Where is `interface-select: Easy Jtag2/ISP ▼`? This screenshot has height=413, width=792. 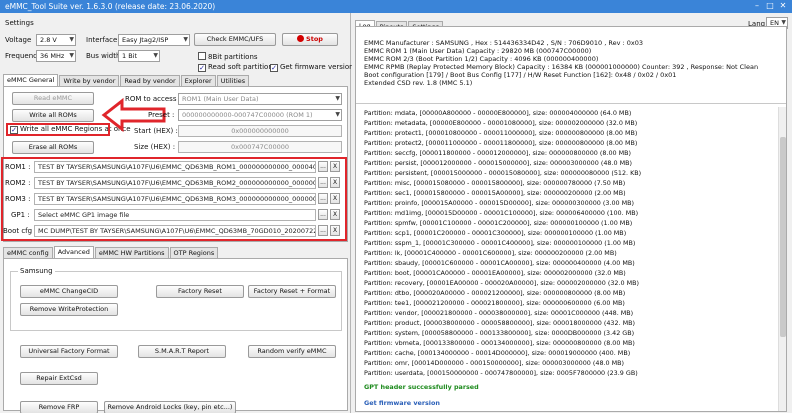
interface-select: Easy Jtag2/ISP ▼ is located at coordinates (154, 40).